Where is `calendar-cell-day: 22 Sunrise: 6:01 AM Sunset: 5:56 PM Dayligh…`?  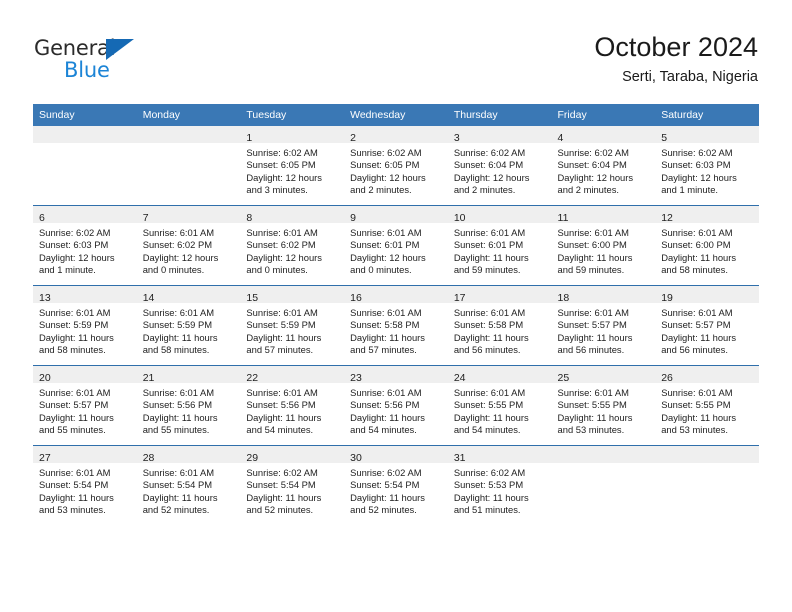 calendar-cell-day: 22 Sunrise: 6:01 AM Sunset: 5:56 PM Dayligh… is located at coordinates (292, 405).